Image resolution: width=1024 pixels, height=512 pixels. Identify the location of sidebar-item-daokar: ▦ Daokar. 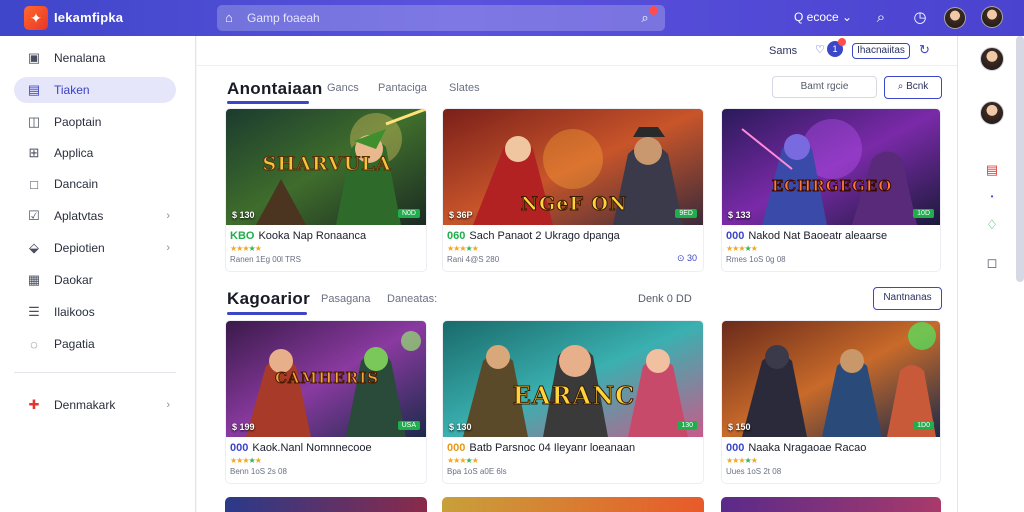
(95, 280).